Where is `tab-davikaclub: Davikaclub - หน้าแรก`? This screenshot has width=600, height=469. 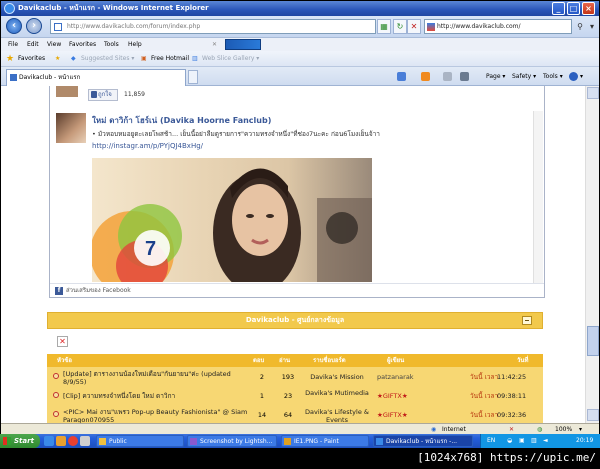
tab-davikaclub: Davikaclub - หน้าแรก is located at coordinates (96, 77).